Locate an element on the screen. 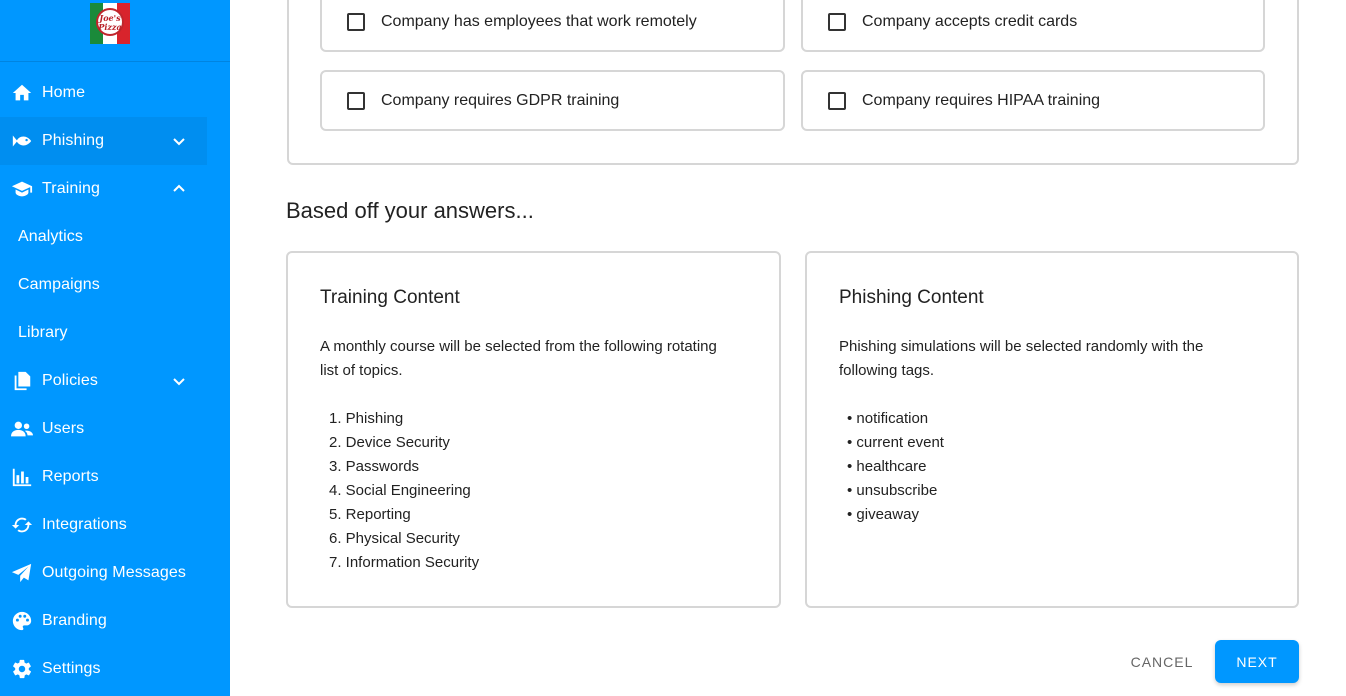  option-remote-employees: Company has employees that work remotely is located at coordinates (552, 26).